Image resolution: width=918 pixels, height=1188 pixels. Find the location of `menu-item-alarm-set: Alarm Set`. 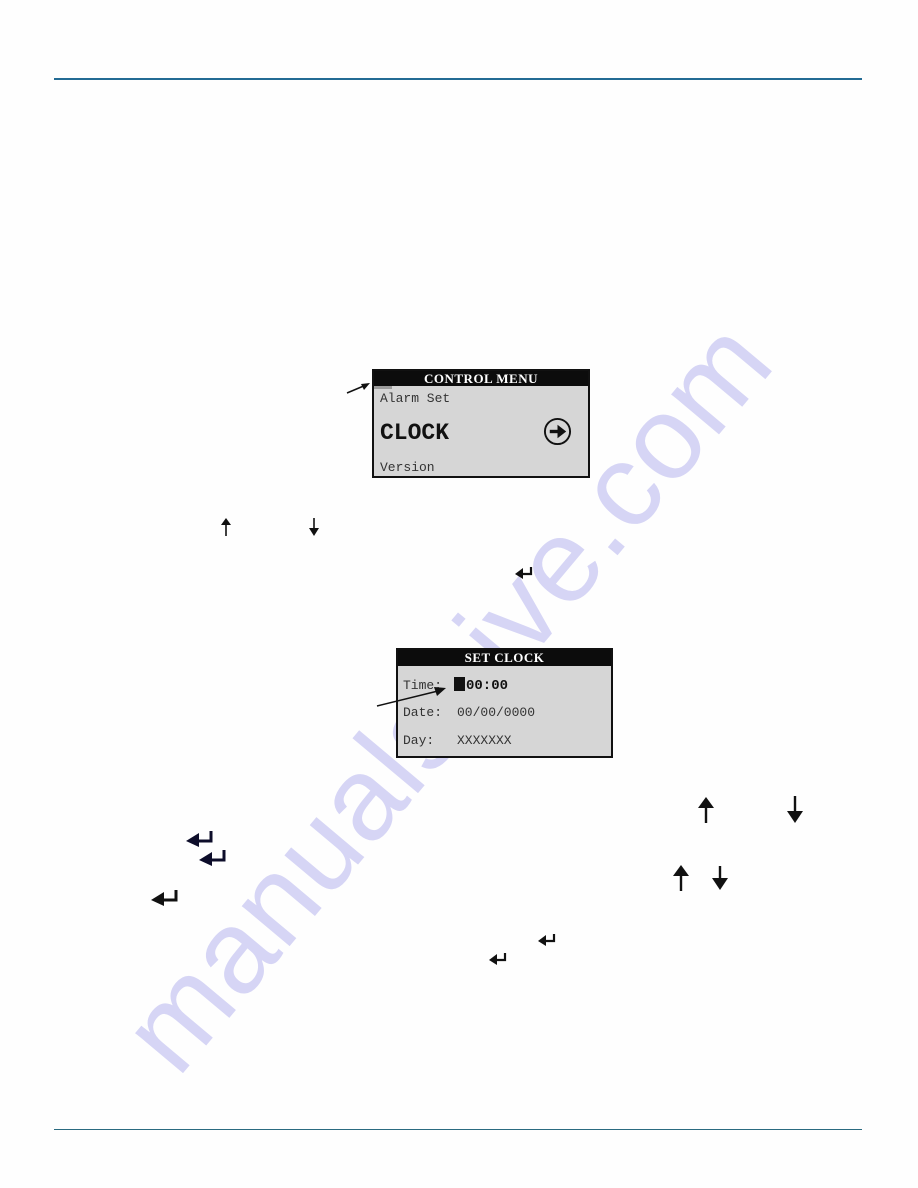

menu-item-alarm-set: Alarm Set is located at coordinates (415, 398).